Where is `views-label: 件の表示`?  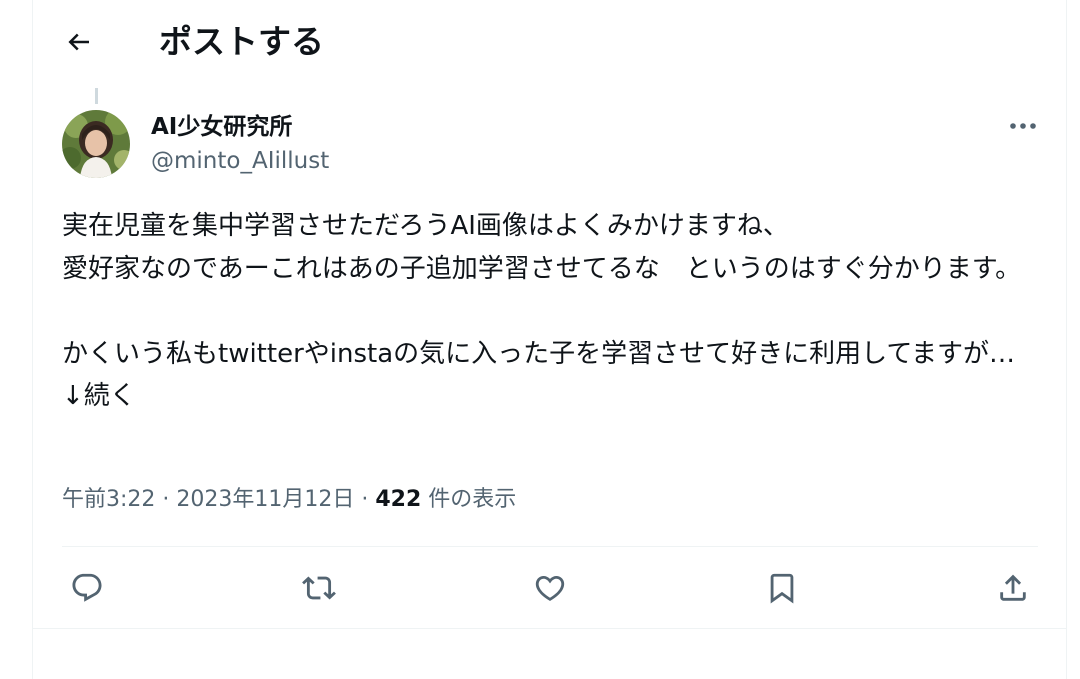
views-label: 件の表示 is located at coordinates (469, 499).